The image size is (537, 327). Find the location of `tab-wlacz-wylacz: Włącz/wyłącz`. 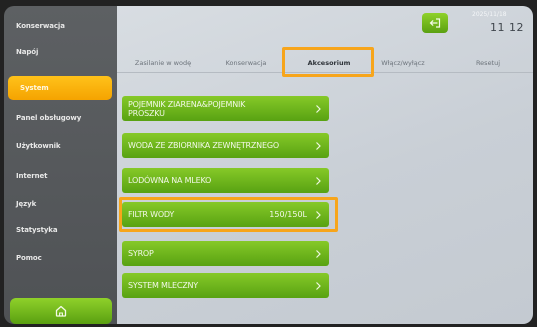

tab-wlacz-wylacz: Włącz/wyłącz is located at coordinates (403, 63).